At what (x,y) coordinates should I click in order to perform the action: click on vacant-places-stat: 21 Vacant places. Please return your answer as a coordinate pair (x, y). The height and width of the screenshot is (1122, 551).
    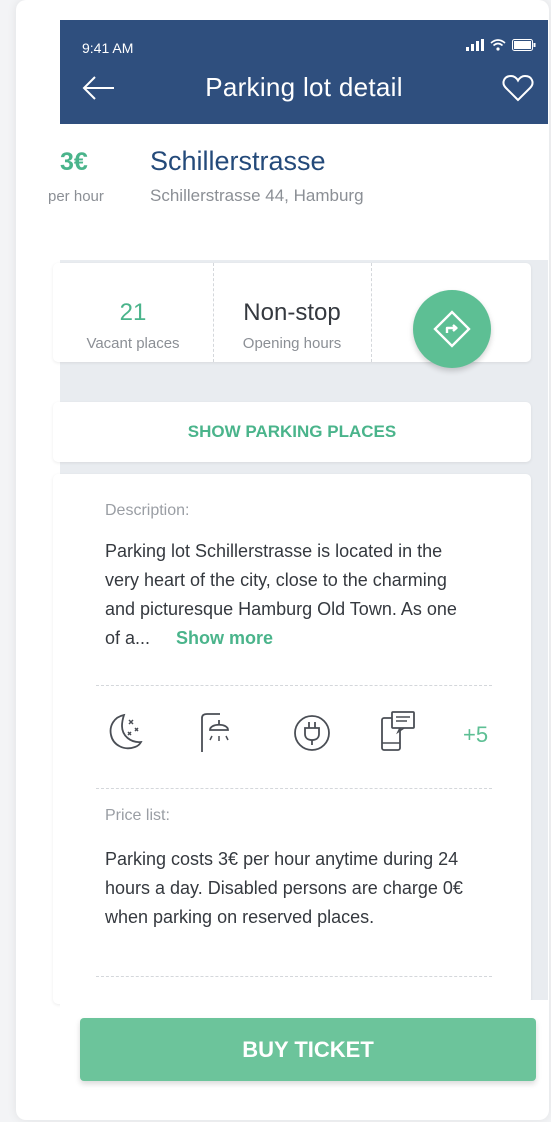
    Looking at the image, I should click on (133, 312).